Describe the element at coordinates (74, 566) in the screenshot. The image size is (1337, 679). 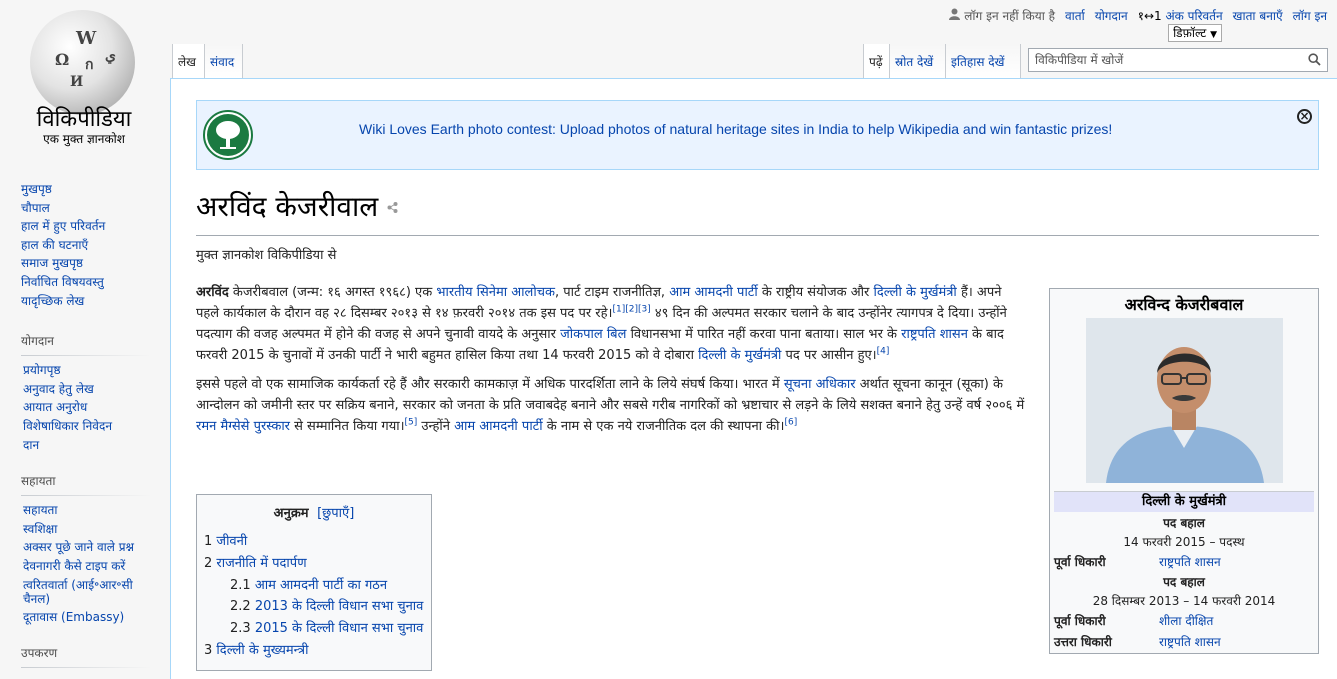
I see `sidebar-item-devanagari-typing: देवनागरी कैसे टाइप करें` at that location.